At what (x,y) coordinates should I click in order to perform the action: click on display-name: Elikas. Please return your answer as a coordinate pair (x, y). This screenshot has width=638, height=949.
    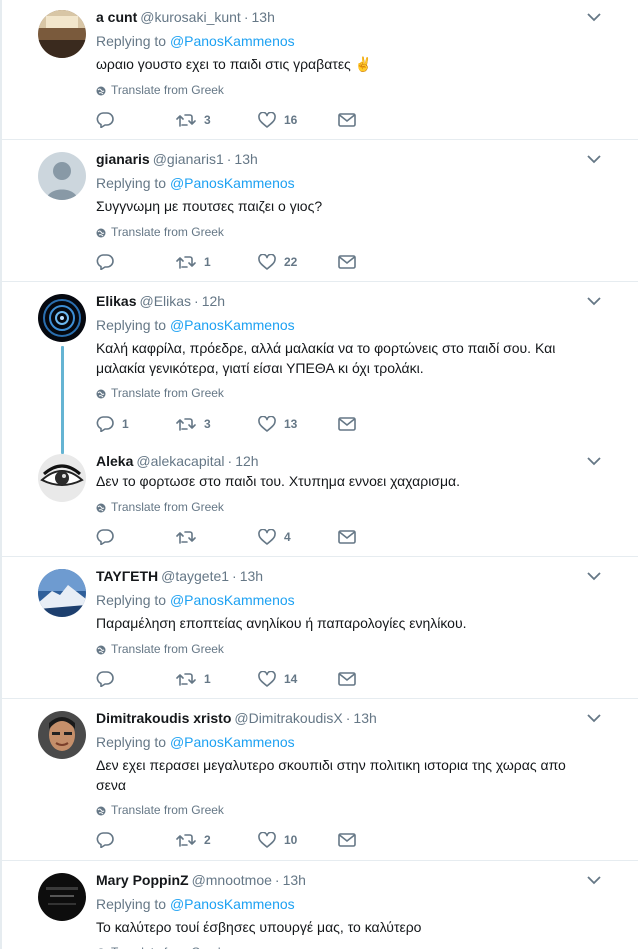
    Looking at the image, I should click on (116, 301).